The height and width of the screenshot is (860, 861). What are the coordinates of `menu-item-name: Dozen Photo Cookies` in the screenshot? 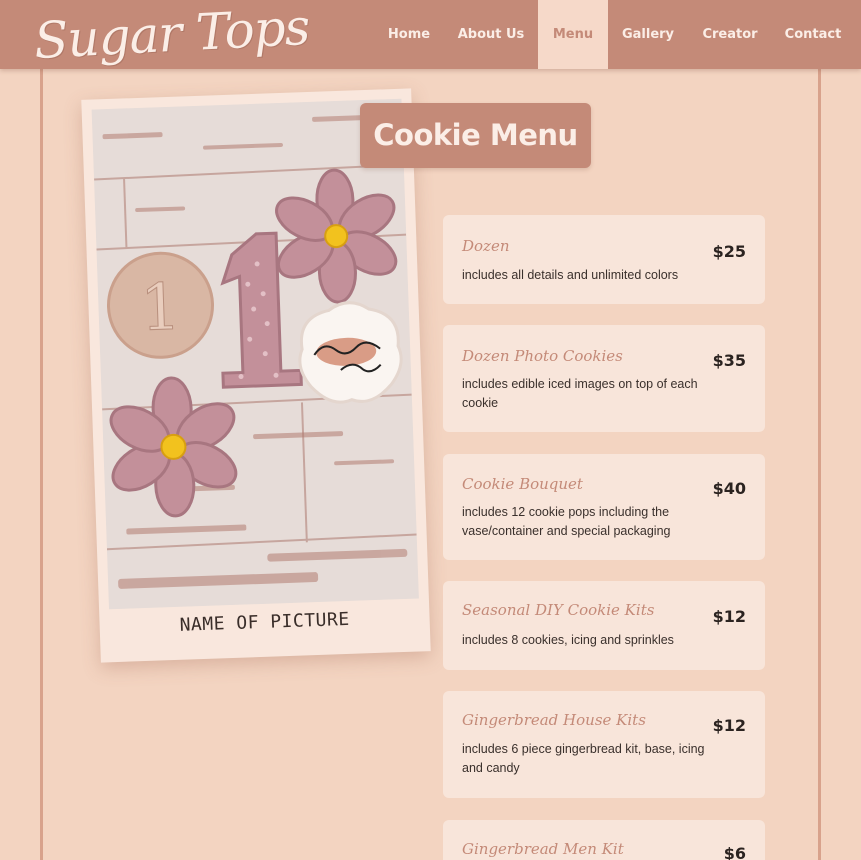 It's located at (542, 356).